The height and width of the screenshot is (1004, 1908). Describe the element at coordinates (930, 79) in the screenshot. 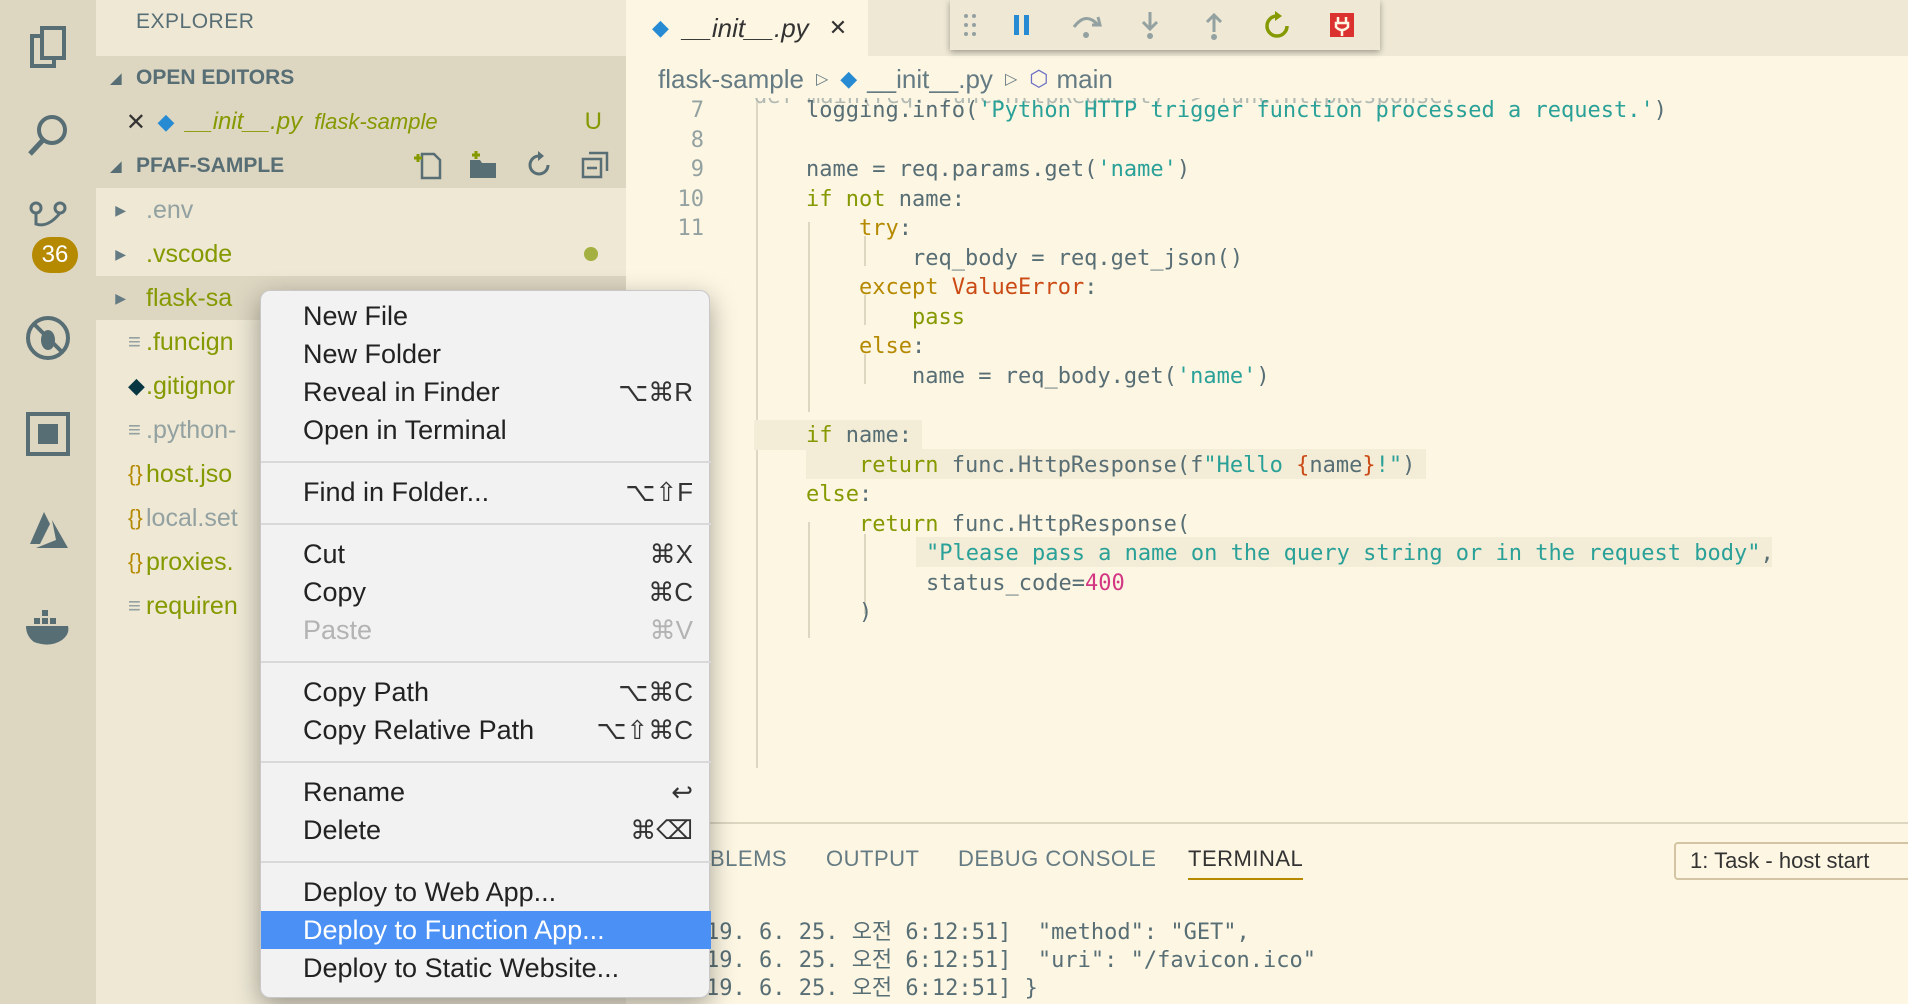

I see `breadcrumb-file: __init__.py` at that location.